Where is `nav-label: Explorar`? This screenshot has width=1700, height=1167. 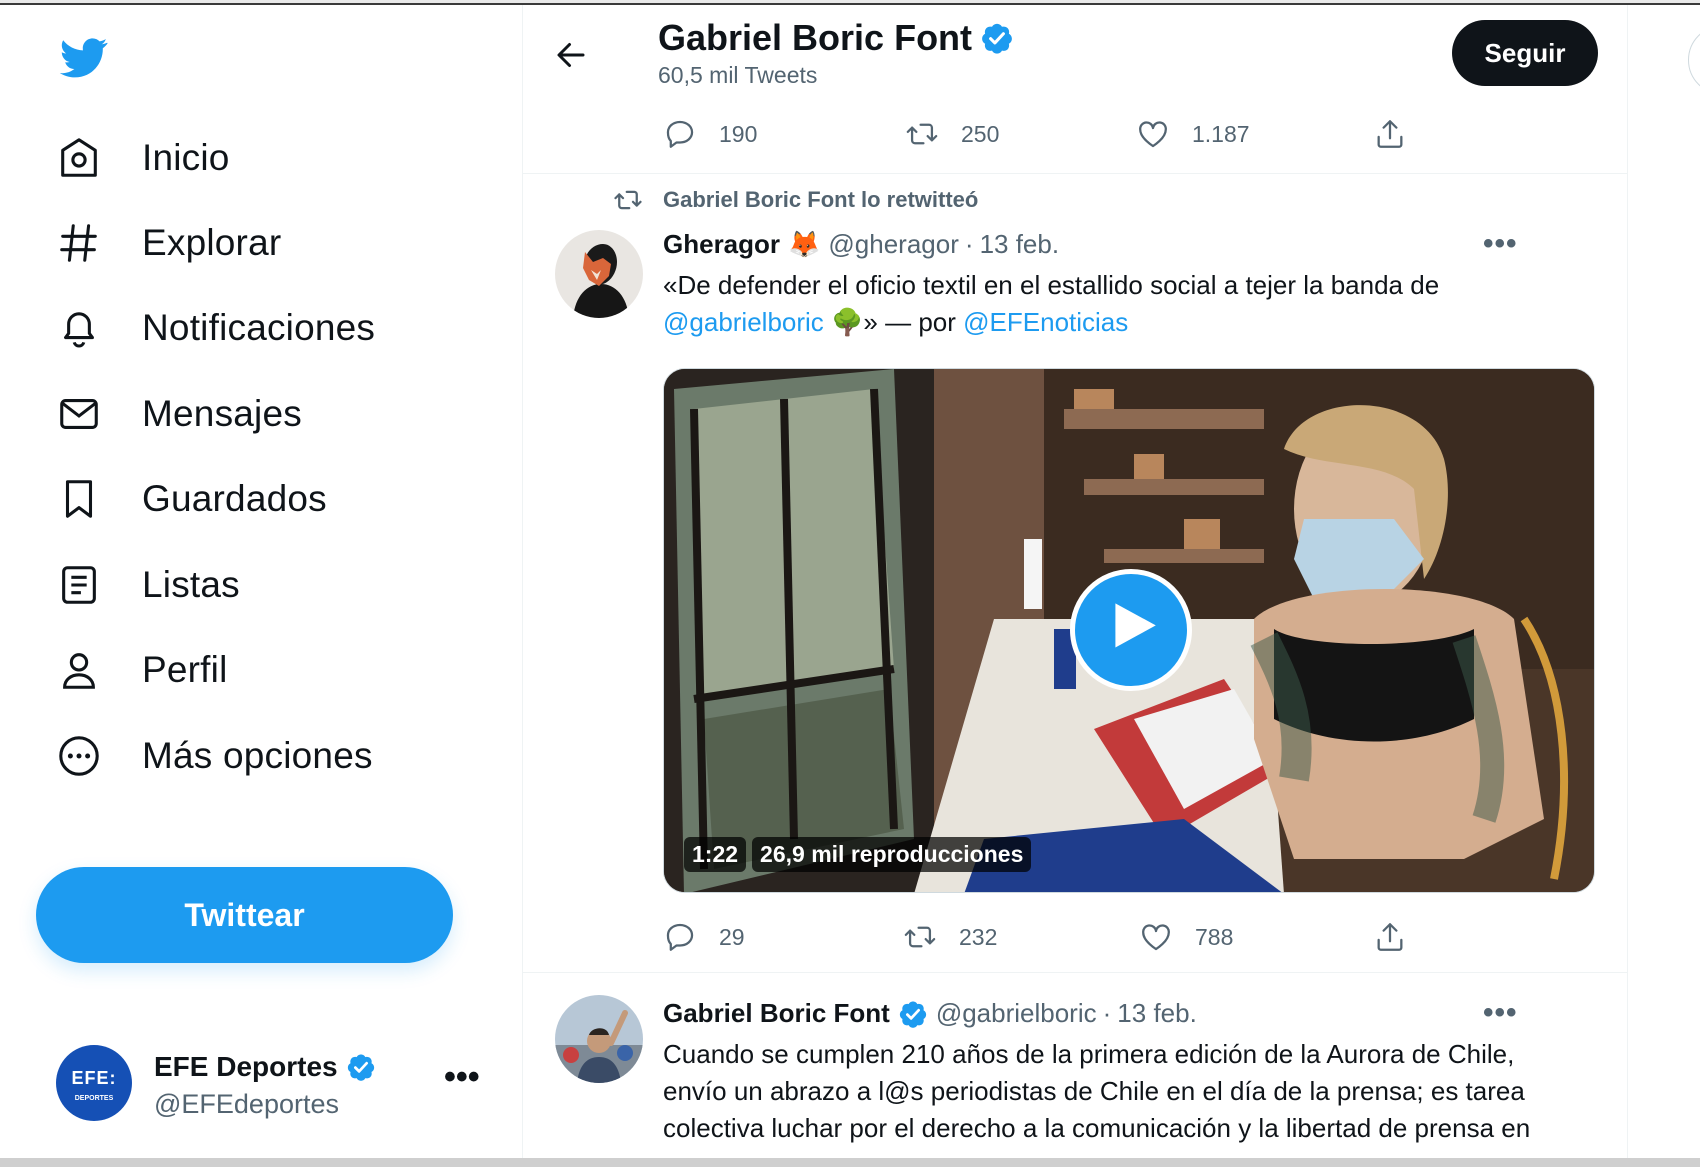 nav-label: Explorar is located at coordinates (212, 242).